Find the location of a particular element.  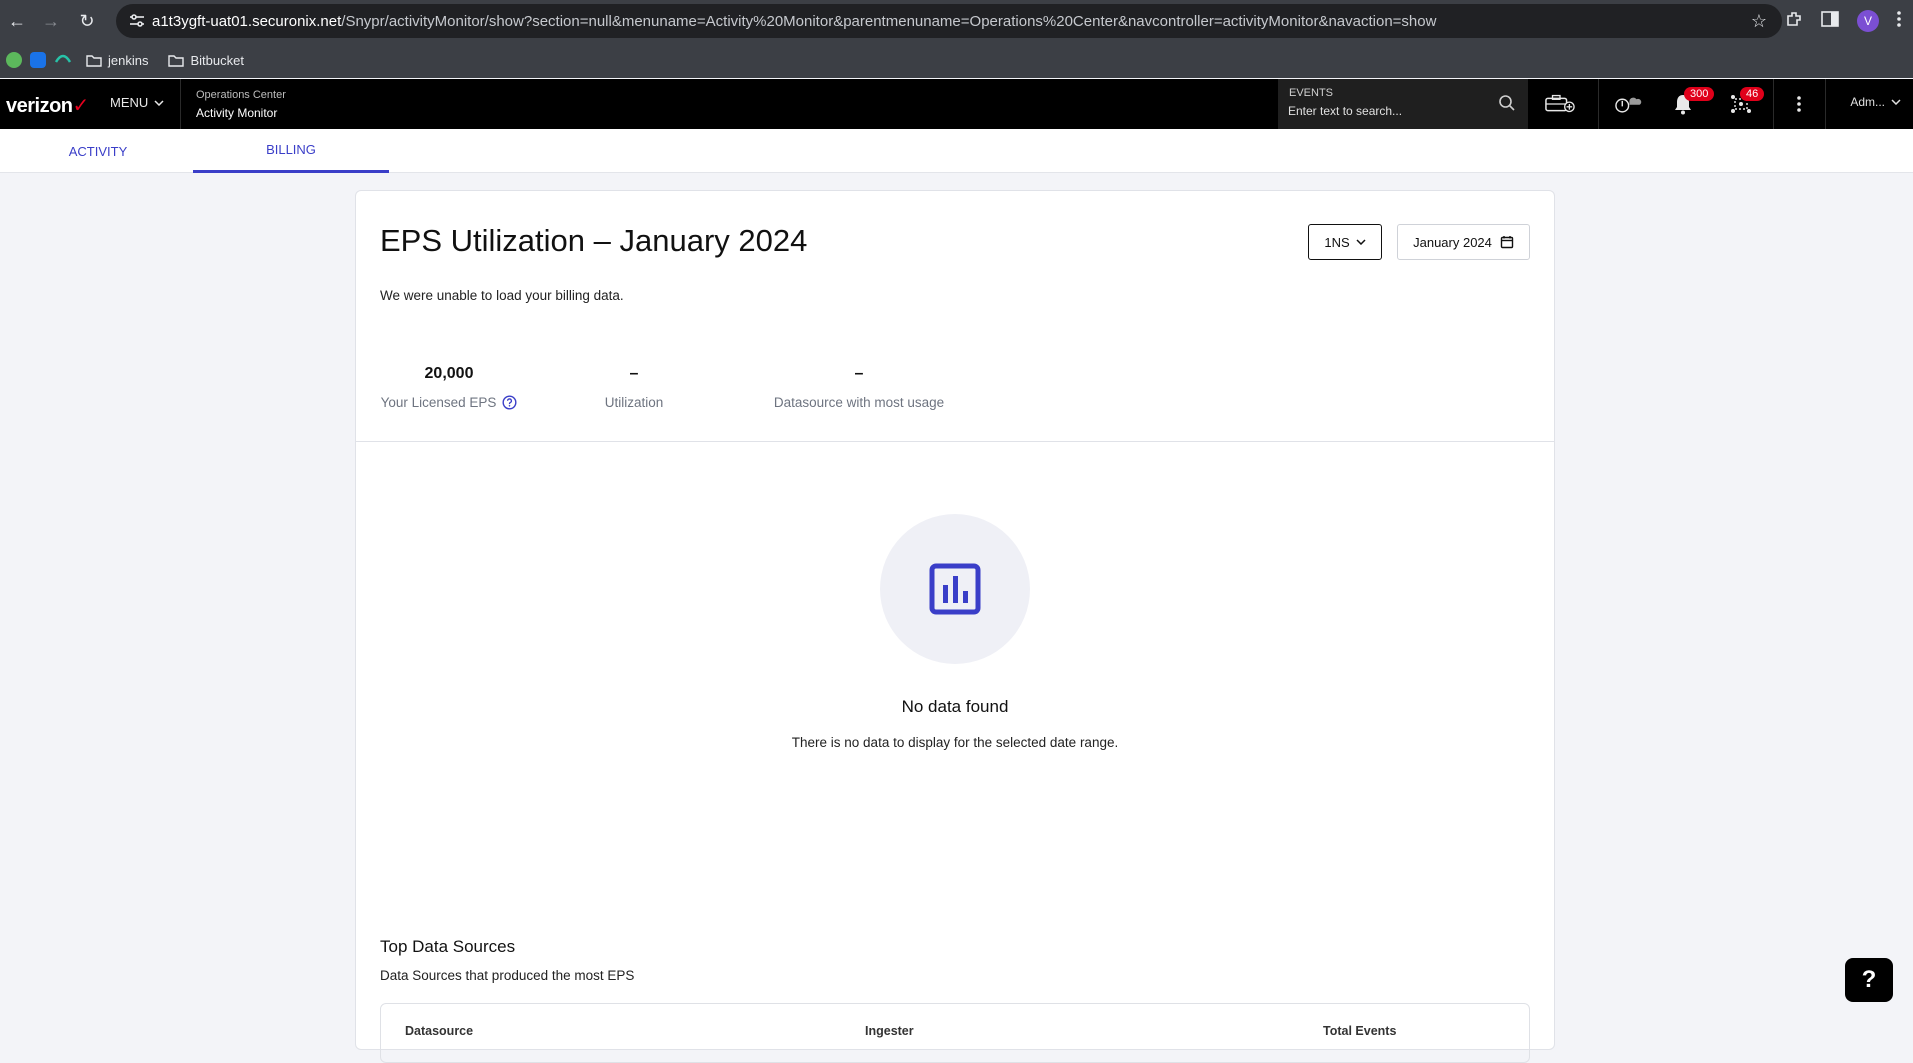

empty-state-illustration is located at coordinates (955, 589).